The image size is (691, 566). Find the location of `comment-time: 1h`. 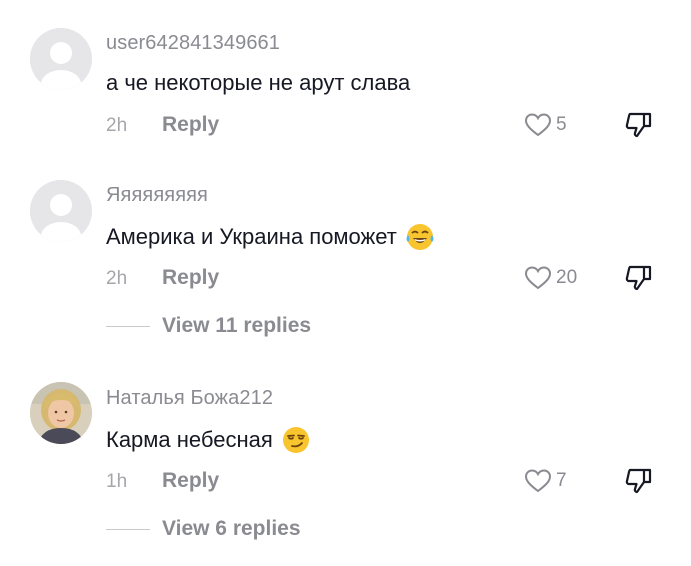

comment-time: 1h is located at coordinates (117, 481).